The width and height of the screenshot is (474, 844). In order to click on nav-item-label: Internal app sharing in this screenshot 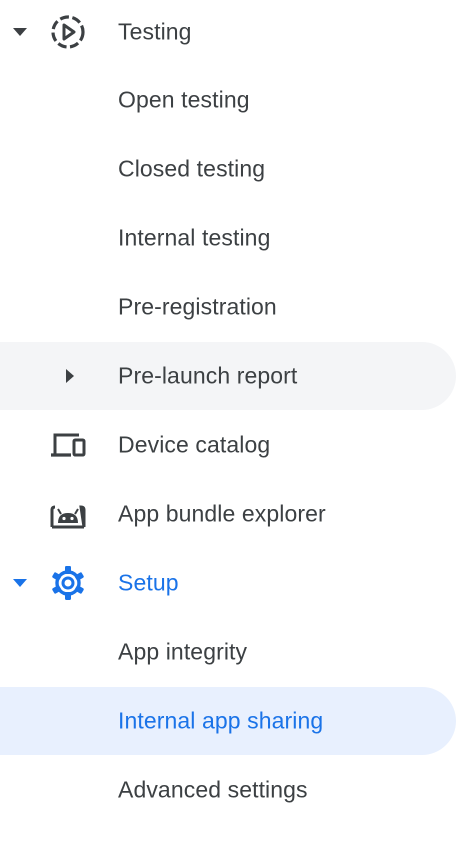, I will do `click(221, 720)`.